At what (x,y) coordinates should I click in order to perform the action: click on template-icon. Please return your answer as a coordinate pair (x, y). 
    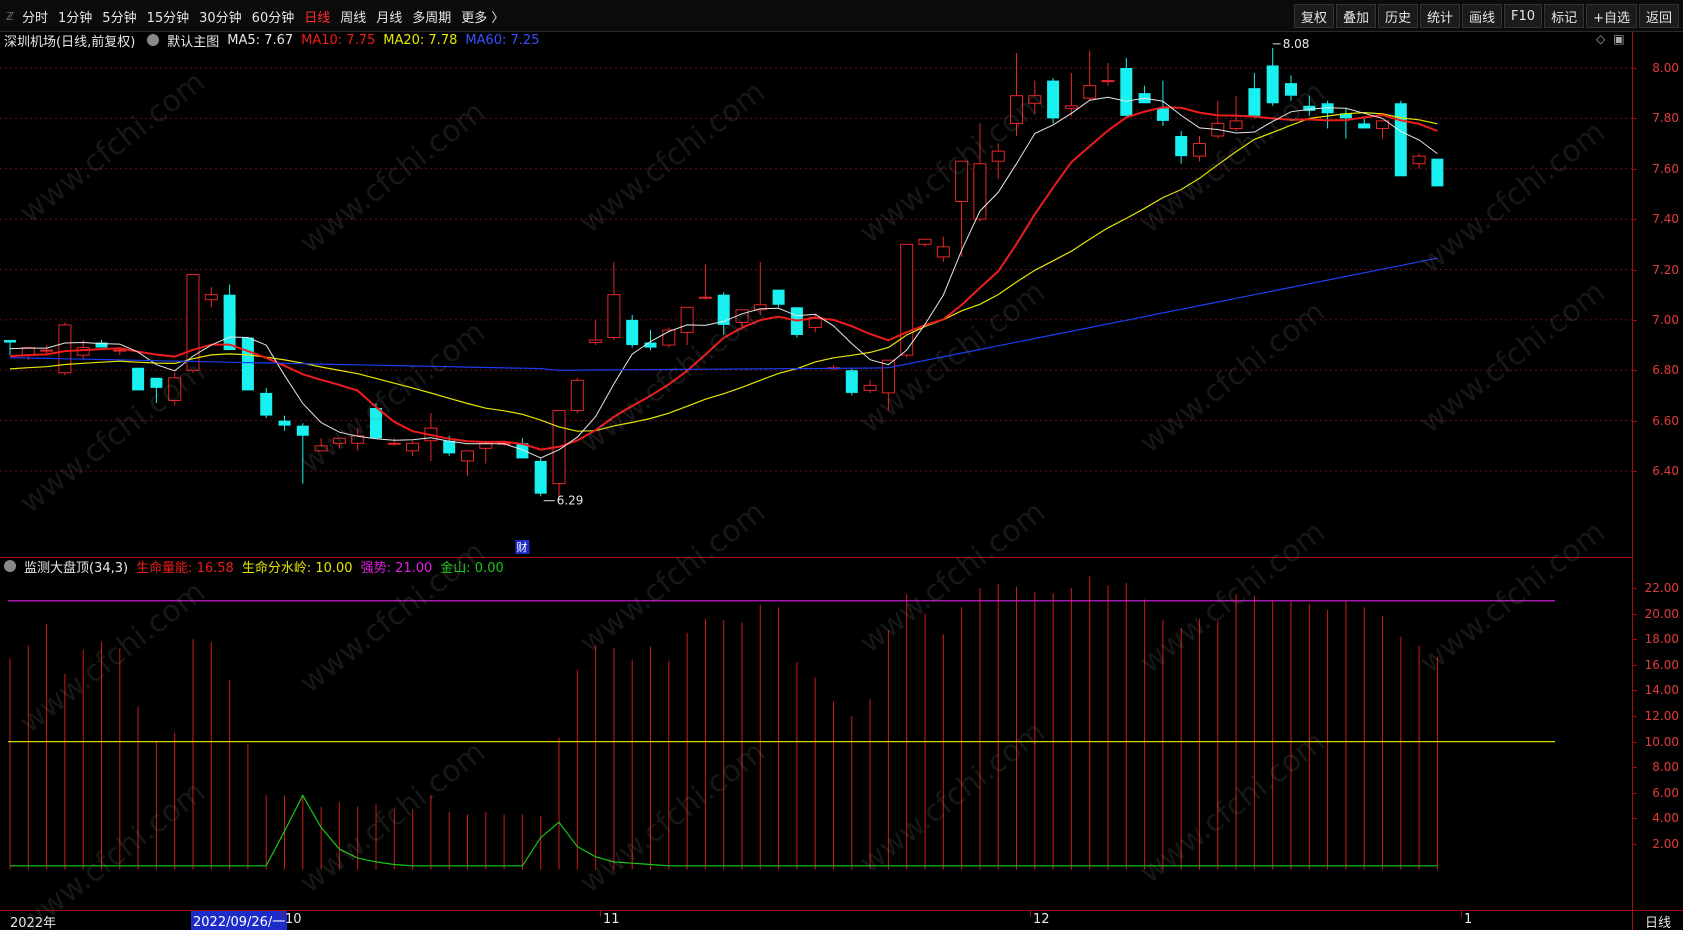
    Looking at the image, I should click on (153, 40).